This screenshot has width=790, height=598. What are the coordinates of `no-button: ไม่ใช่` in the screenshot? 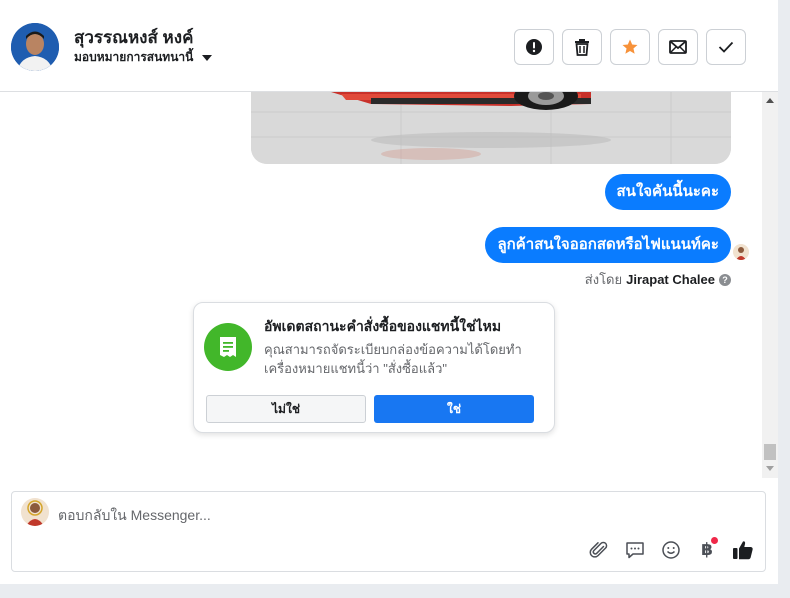 It's located at (286, 409).